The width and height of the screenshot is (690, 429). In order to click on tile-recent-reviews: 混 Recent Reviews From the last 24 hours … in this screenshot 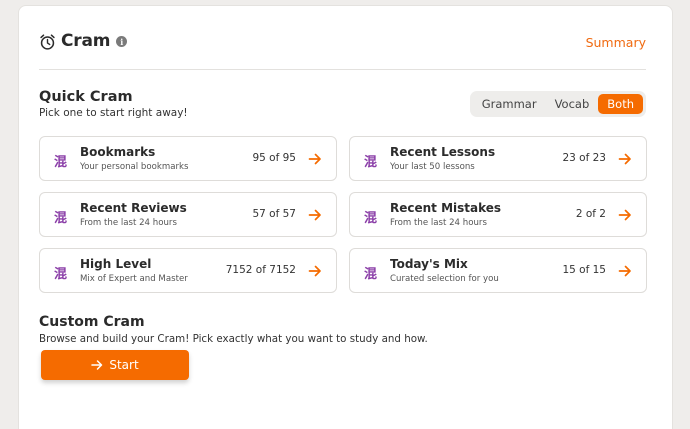, I will do `click(188, 214)`.